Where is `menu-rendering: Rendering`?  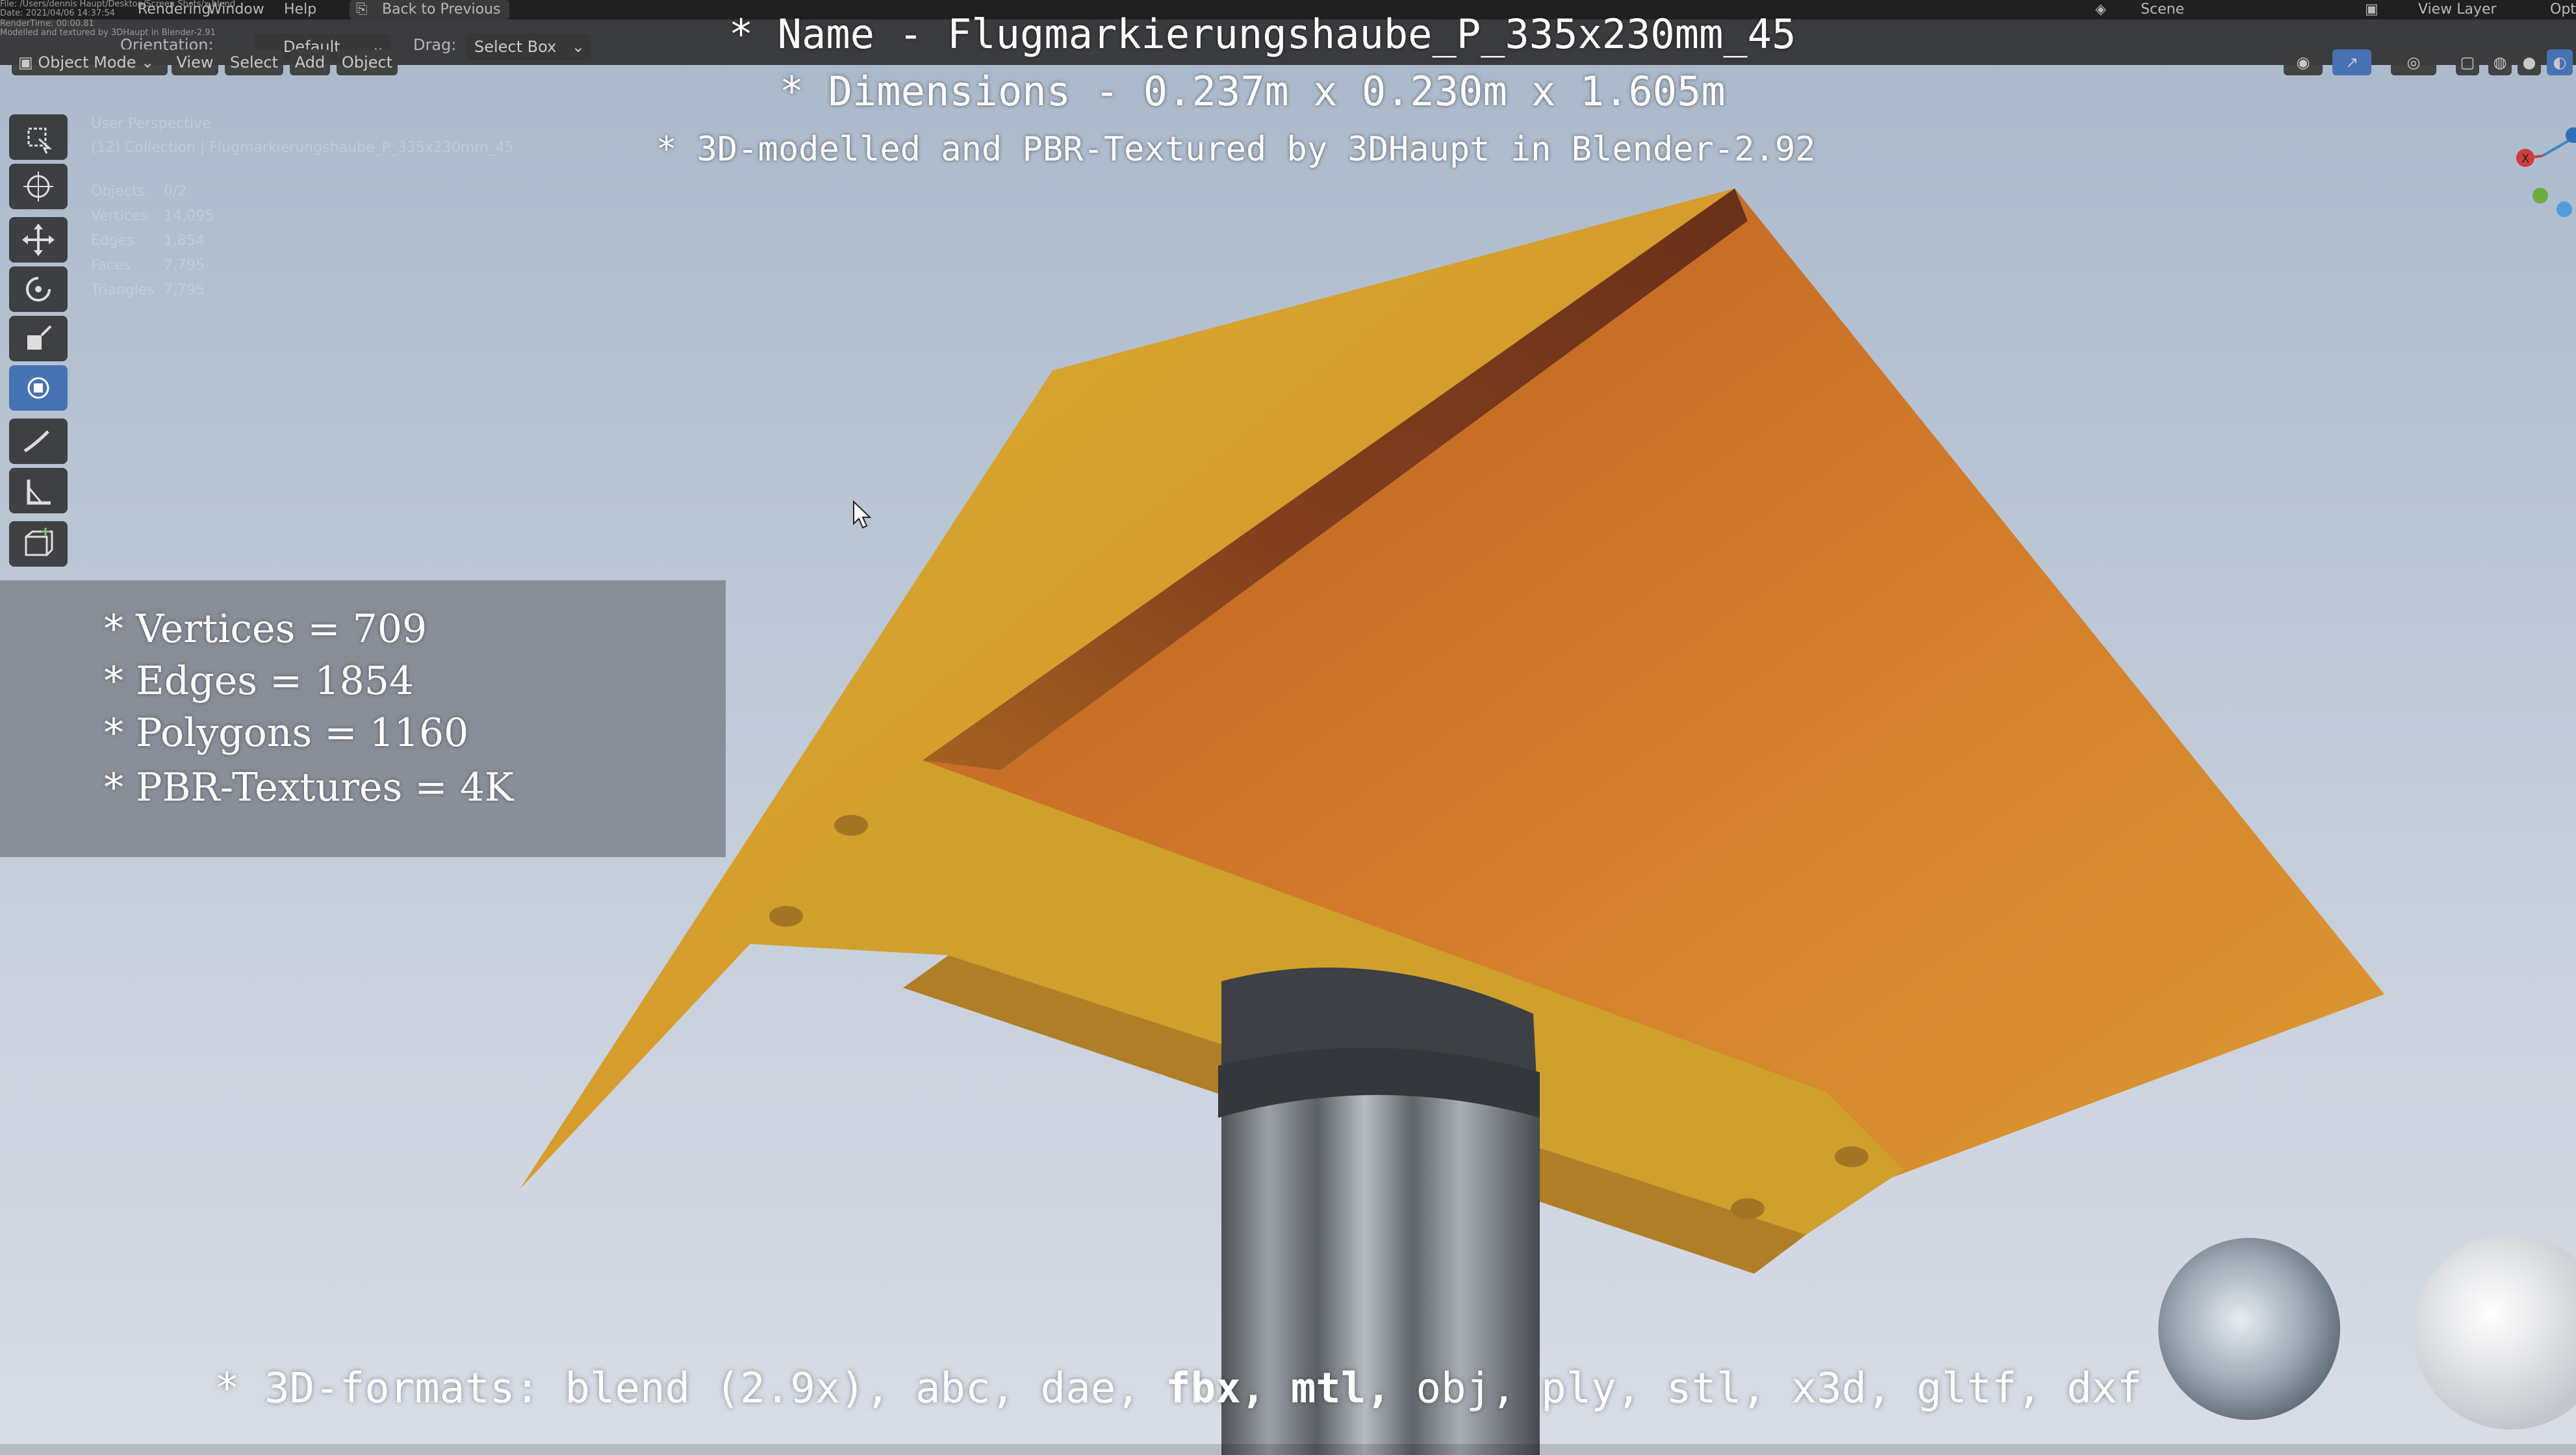 menu-rendering: Rendering is located at coordinates (174, 10).